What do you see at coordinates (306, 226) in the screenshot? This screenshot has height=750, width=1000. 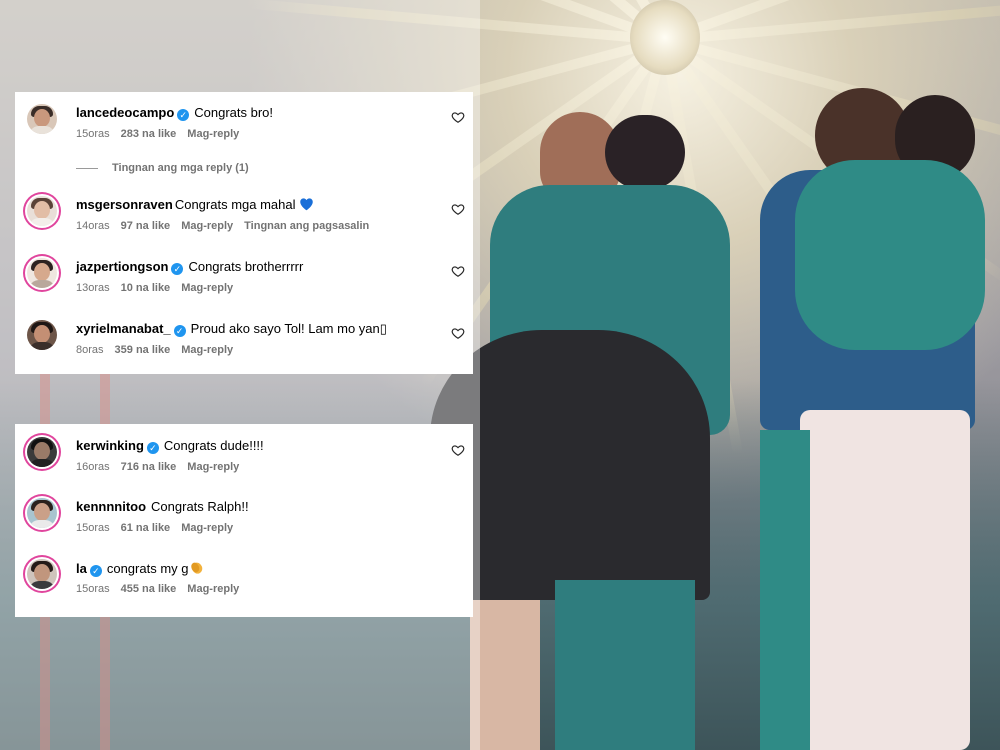 I see `see-translation-link: Tingnan ang pagsasalin` at bounding box center [306, 226].